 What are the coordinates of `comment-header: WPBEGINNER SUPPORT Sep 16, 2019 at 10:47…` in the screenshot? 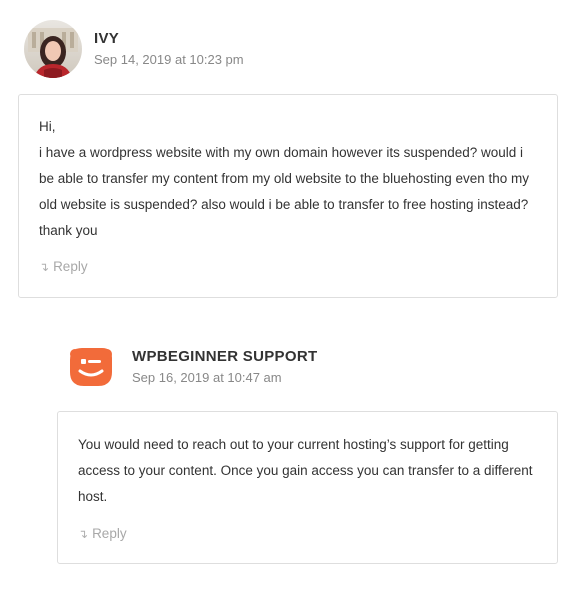 It's located at (189, 367).